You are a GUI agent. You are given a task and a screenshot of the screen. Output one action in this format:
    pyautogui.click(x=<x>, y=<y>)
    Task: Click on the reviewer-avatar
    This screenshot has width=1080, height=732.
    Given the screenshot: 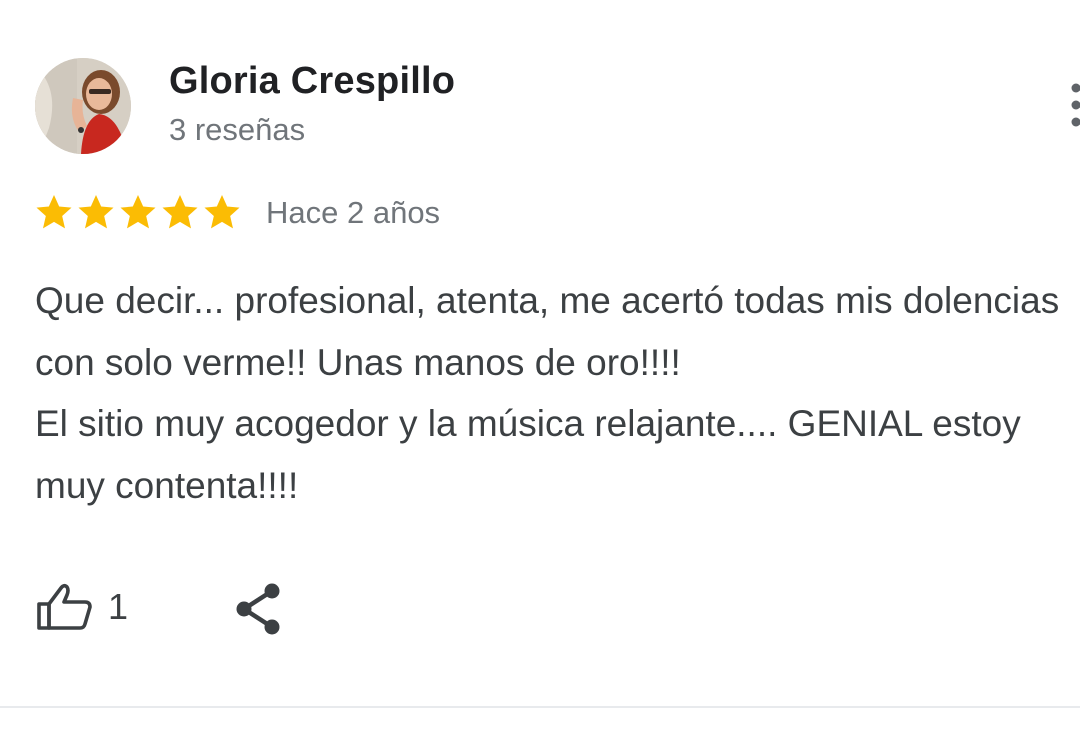 What is the action you would take?
    pyautogui.click(x=83, y=106)
    